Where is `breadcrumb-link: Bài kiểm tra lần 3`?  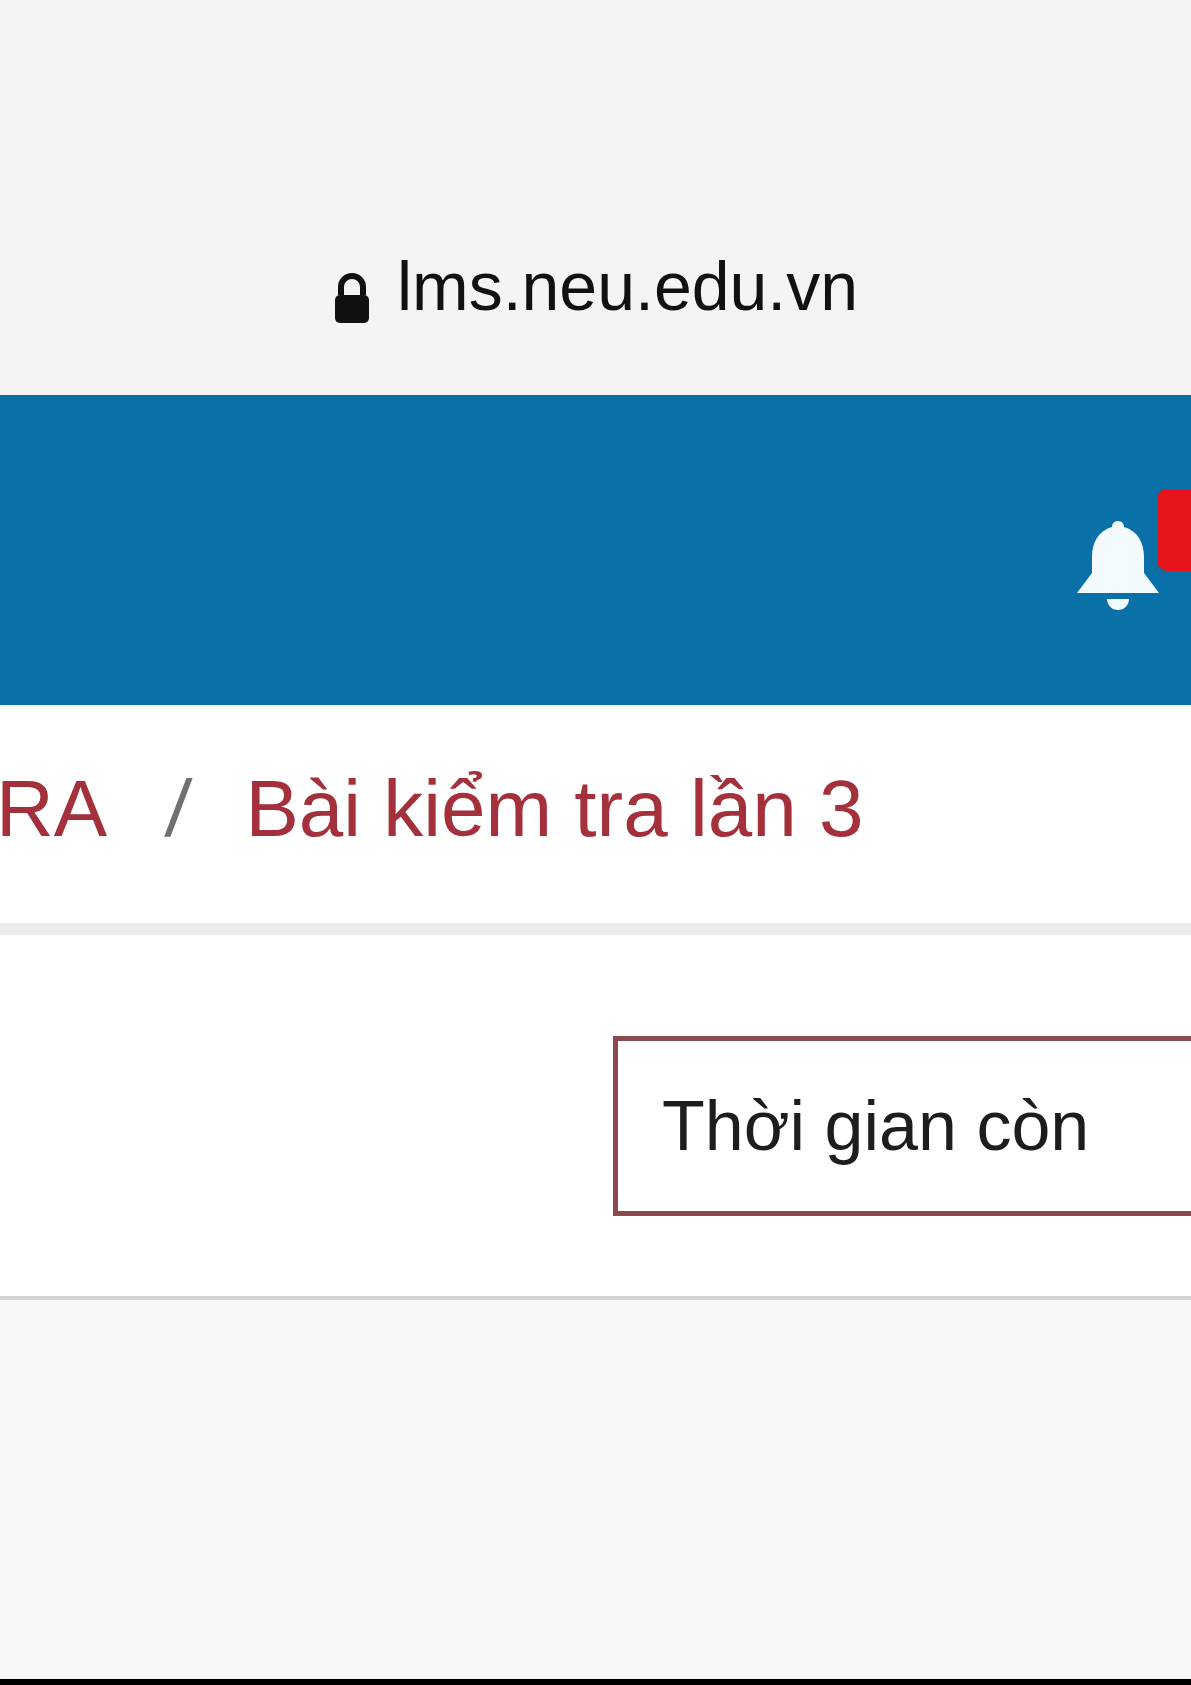 breadcrumb-link: Bài kiểm tra lần 3 is located at coordinates (554, 809).